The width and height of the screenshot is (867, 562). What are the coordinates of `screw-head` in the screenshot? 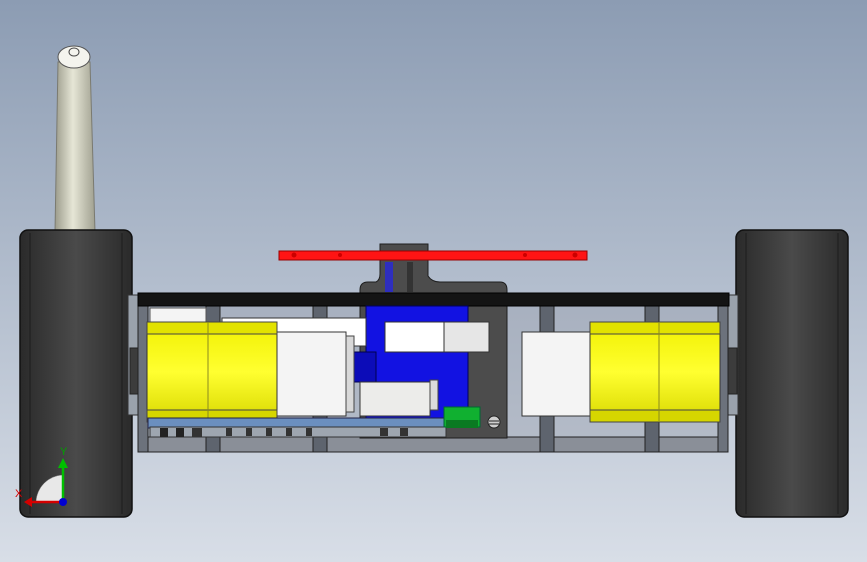 It's located at (494, 422).